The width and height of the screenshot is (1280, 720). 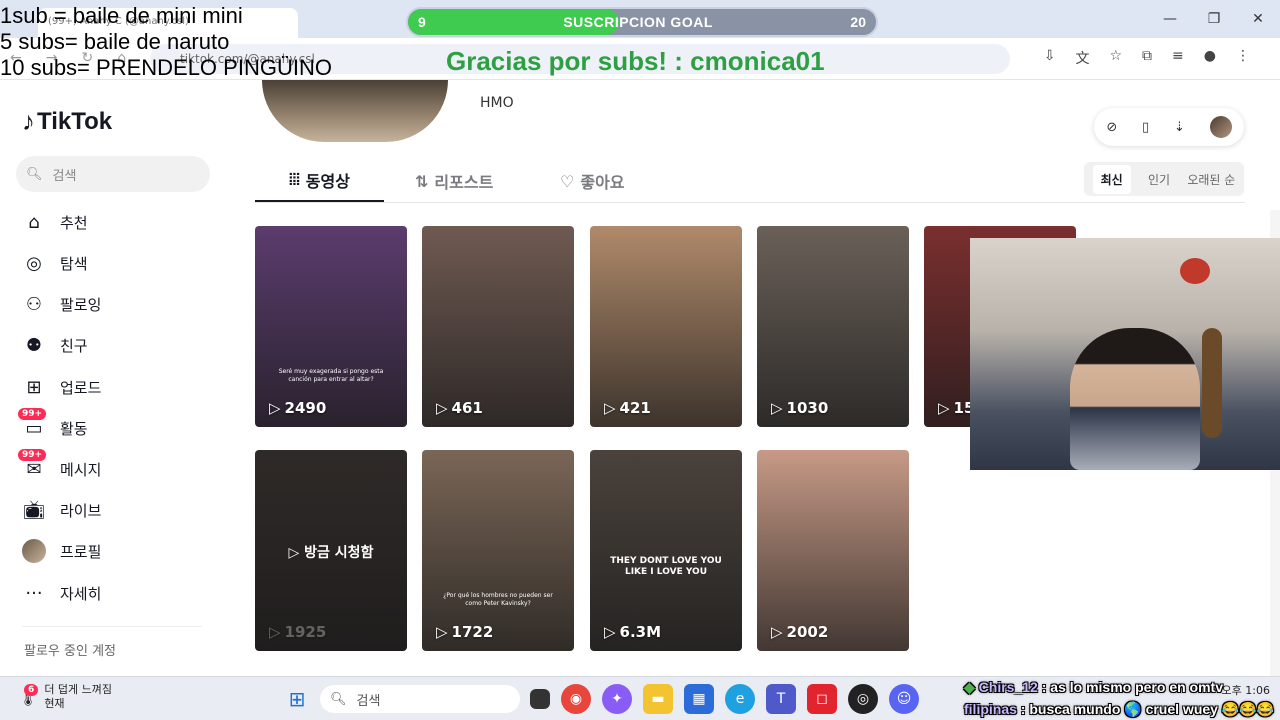 I want to click on install-icon: ⇩, so click(x=1050, y=58).